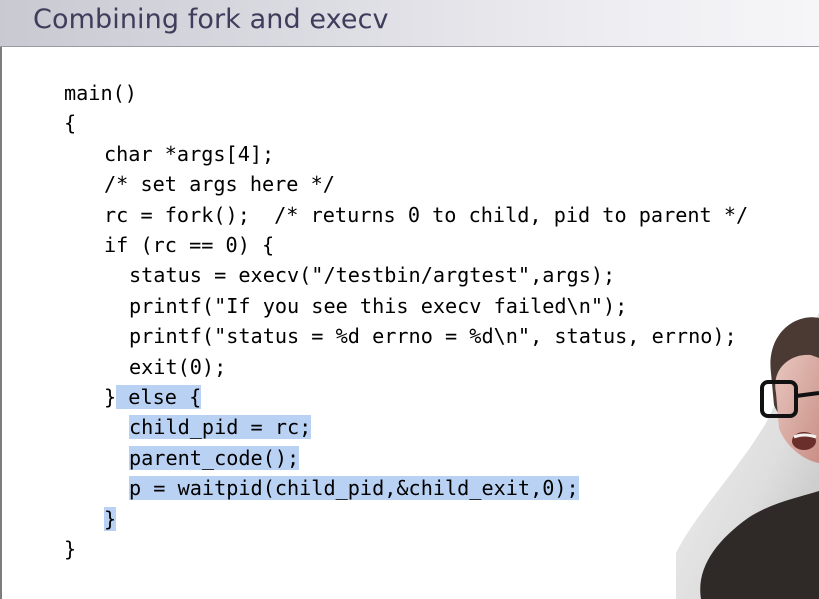 This screenshot has width=819, height=599. What do you see at coordinates (1, 299) in the screenshot?
I see `slide-left-border` at bounding box center [1, 299].